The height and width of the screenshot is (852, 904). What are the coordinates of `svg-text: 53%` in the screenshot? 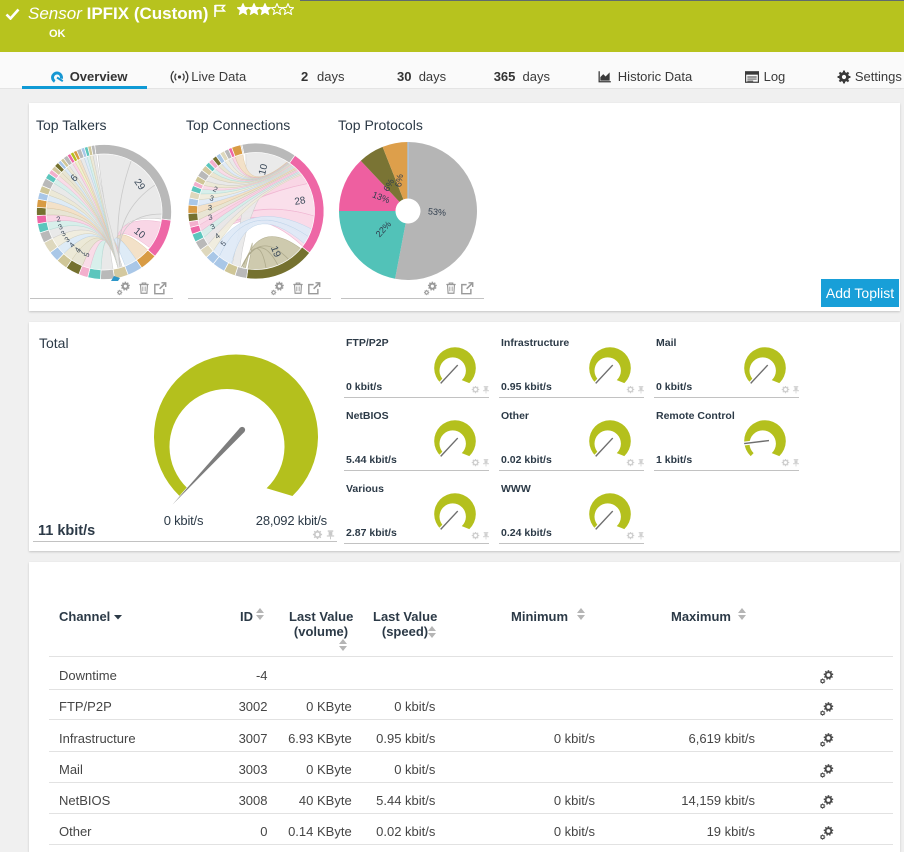 It's located at (437, 212).